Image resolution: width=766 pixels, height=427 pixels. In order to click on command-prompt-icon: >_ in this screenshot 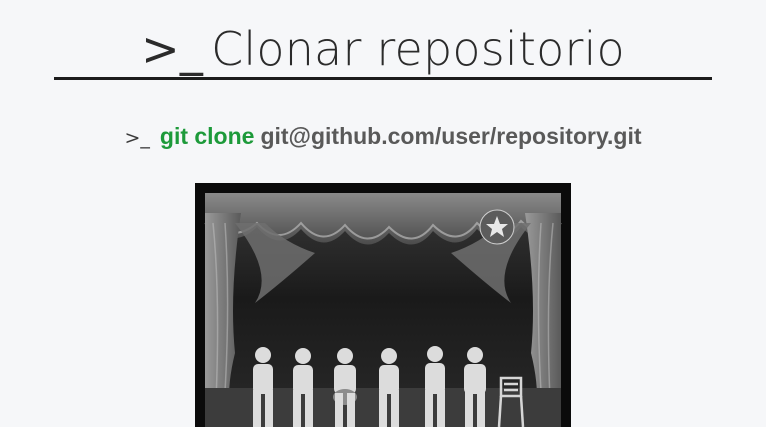, I will do `click(137, 138)`.